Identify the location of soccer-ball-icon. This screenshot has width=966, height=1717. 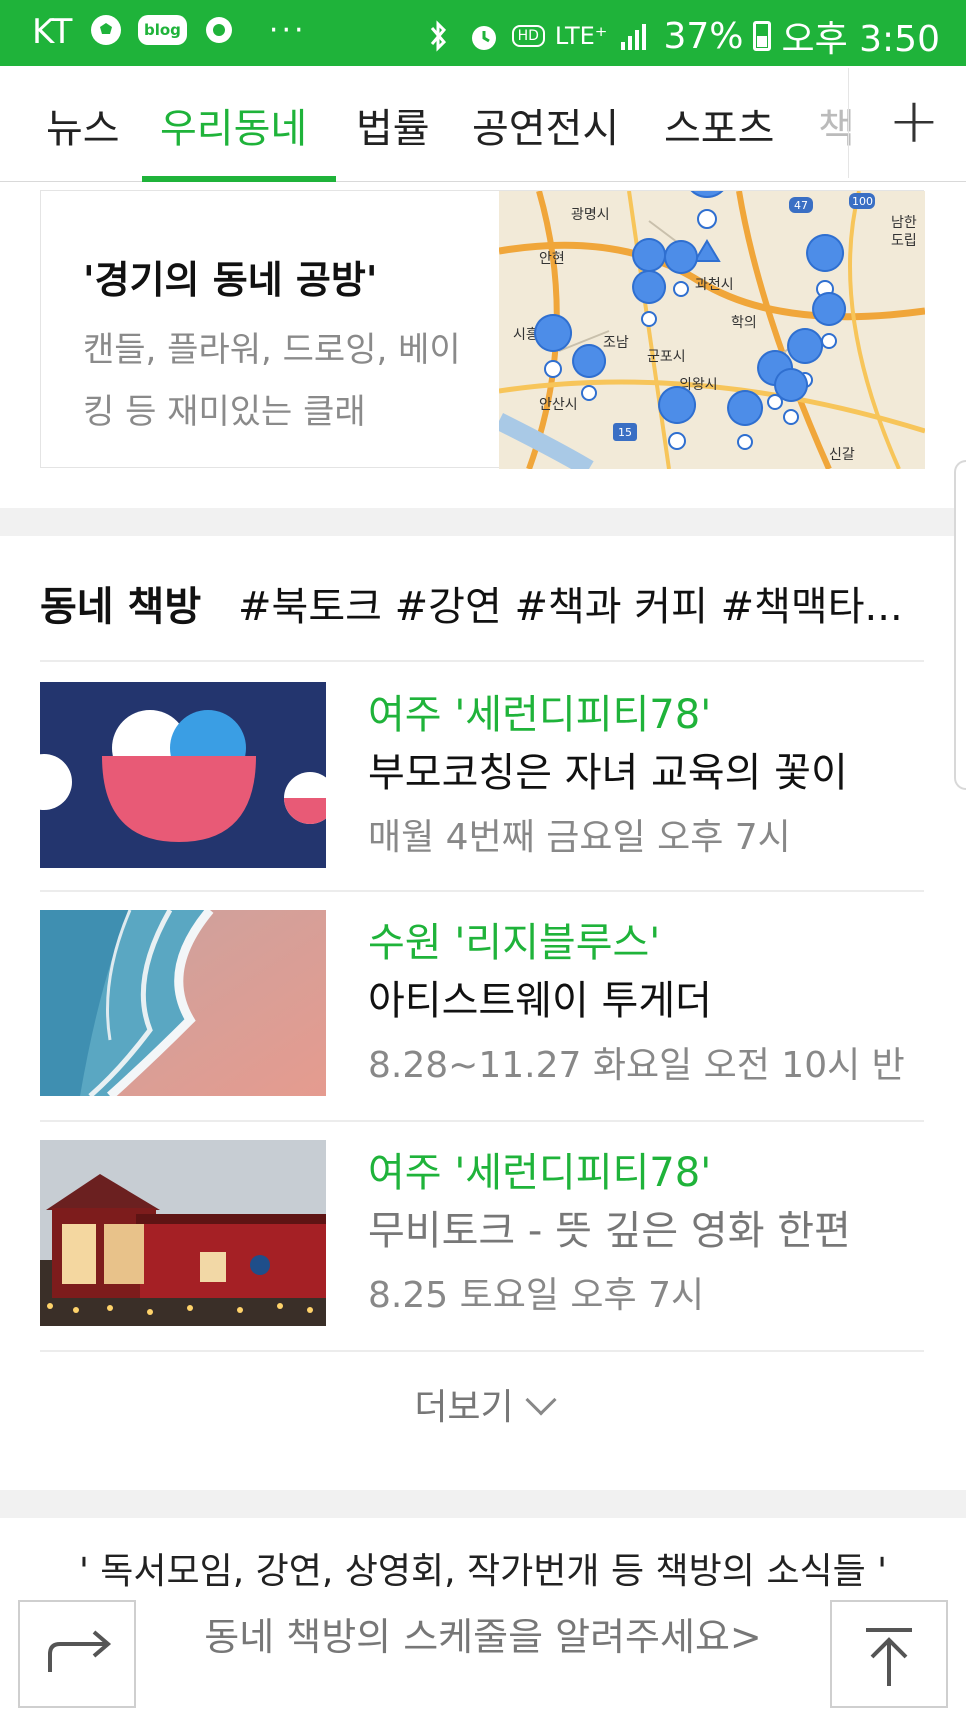
(106, 30).